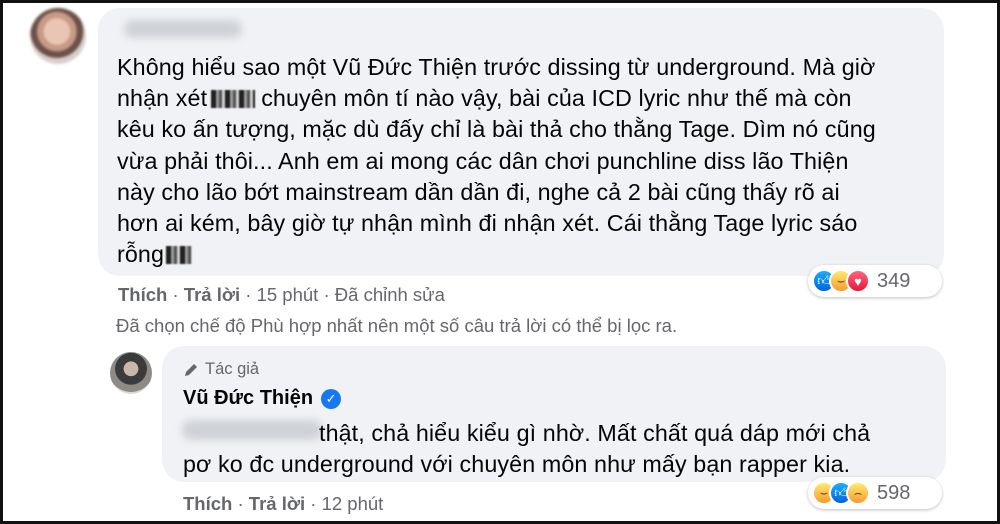  What do you see at coordinates (58, 36) in the screenshot?
I see `commenter-avatar` at bounding box center [58, 36].